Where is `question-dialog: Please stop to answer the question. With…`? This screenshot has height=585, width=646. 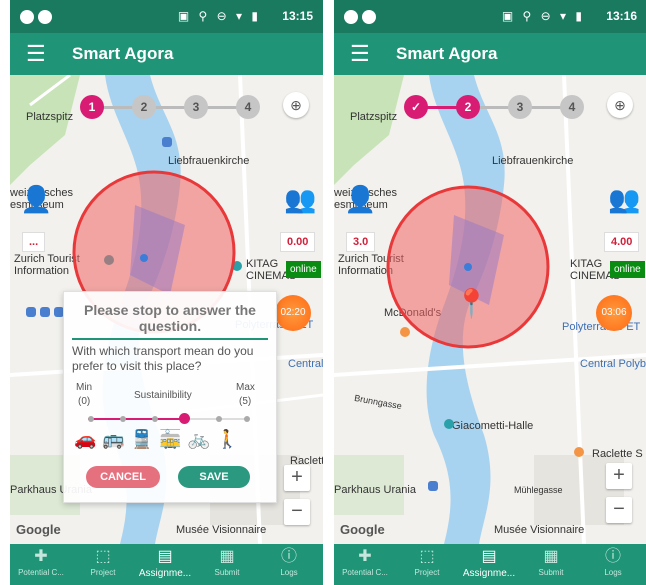
question-dialog: Please stop to answer the question. With… is located at coordinates (170, 397).